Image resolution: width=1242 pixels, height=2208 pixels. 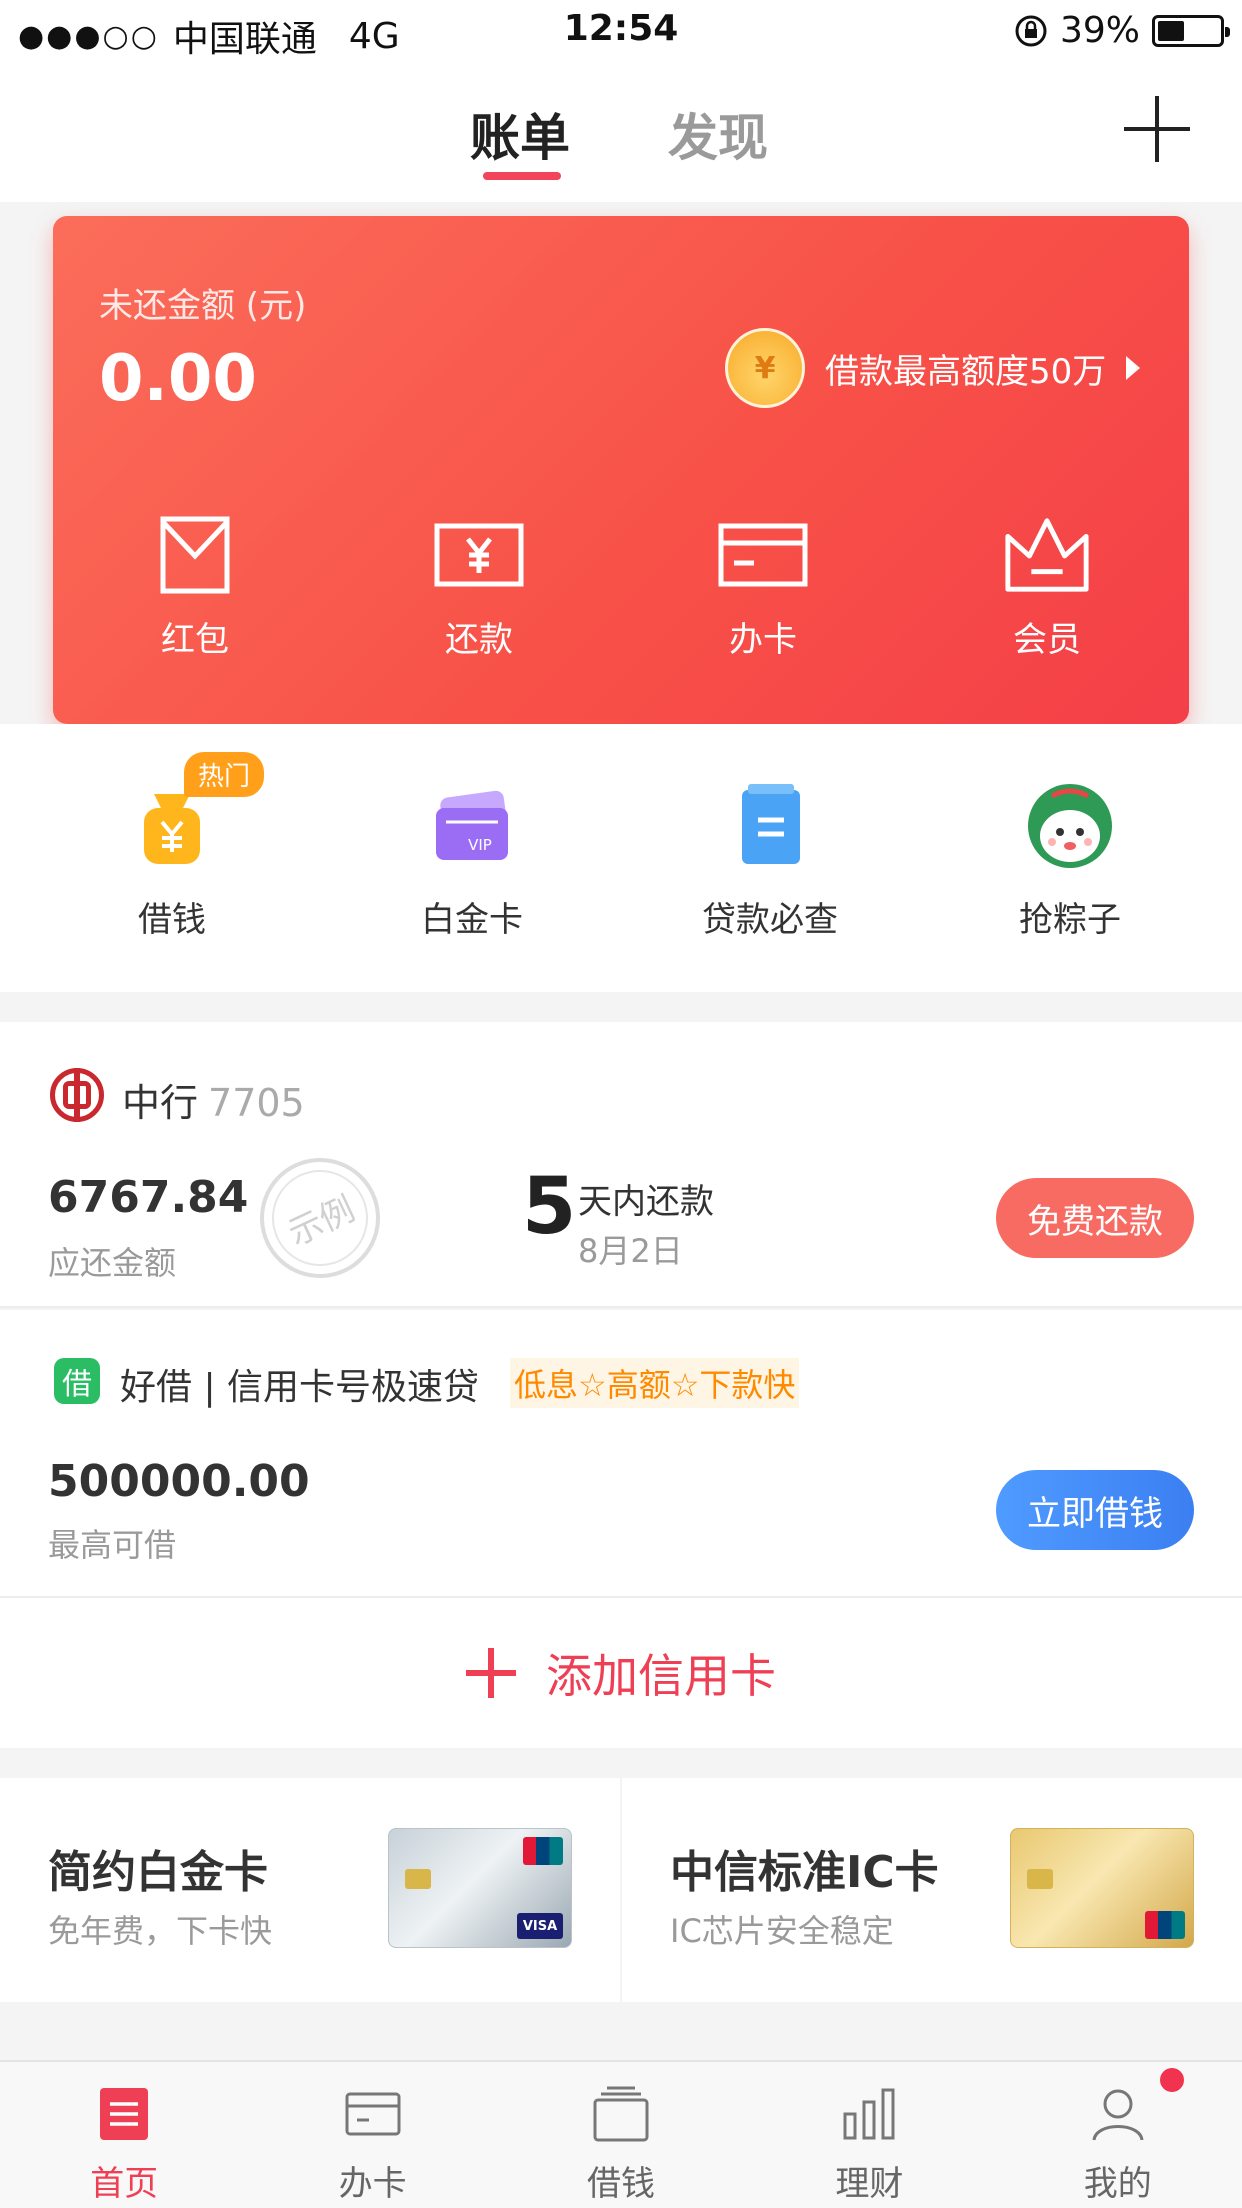 I want to click on promo-title: 中信标准IC卡, so click(x=804, y=1872).